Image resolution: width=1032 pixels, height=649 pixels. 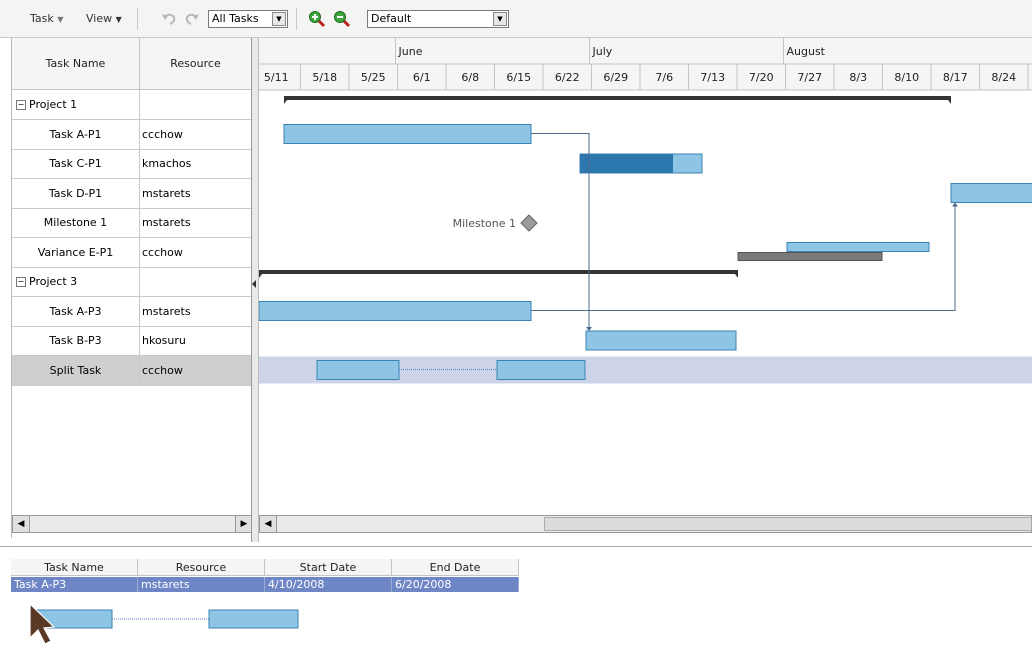 What do you see at coordinates (317, 19) in the screenshot?
I see `zoom-in-icon` at bounding box center [317, 19].